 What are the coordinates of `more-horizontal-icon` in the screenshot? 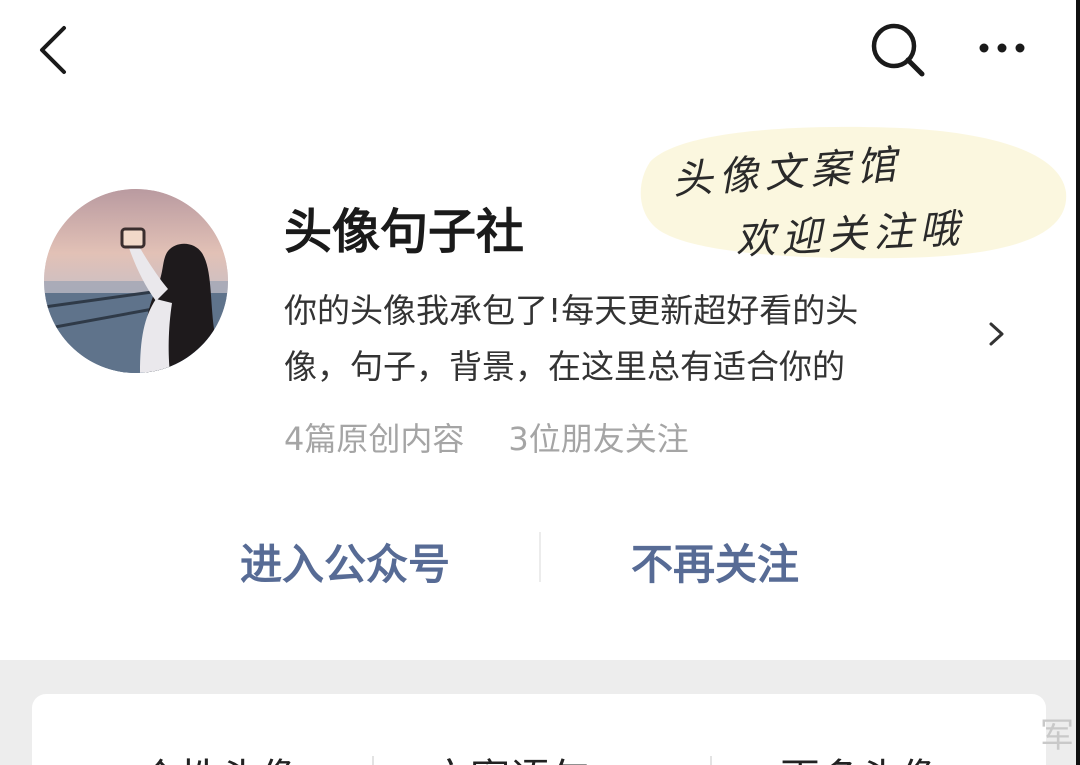 It's located at (1002, 48).